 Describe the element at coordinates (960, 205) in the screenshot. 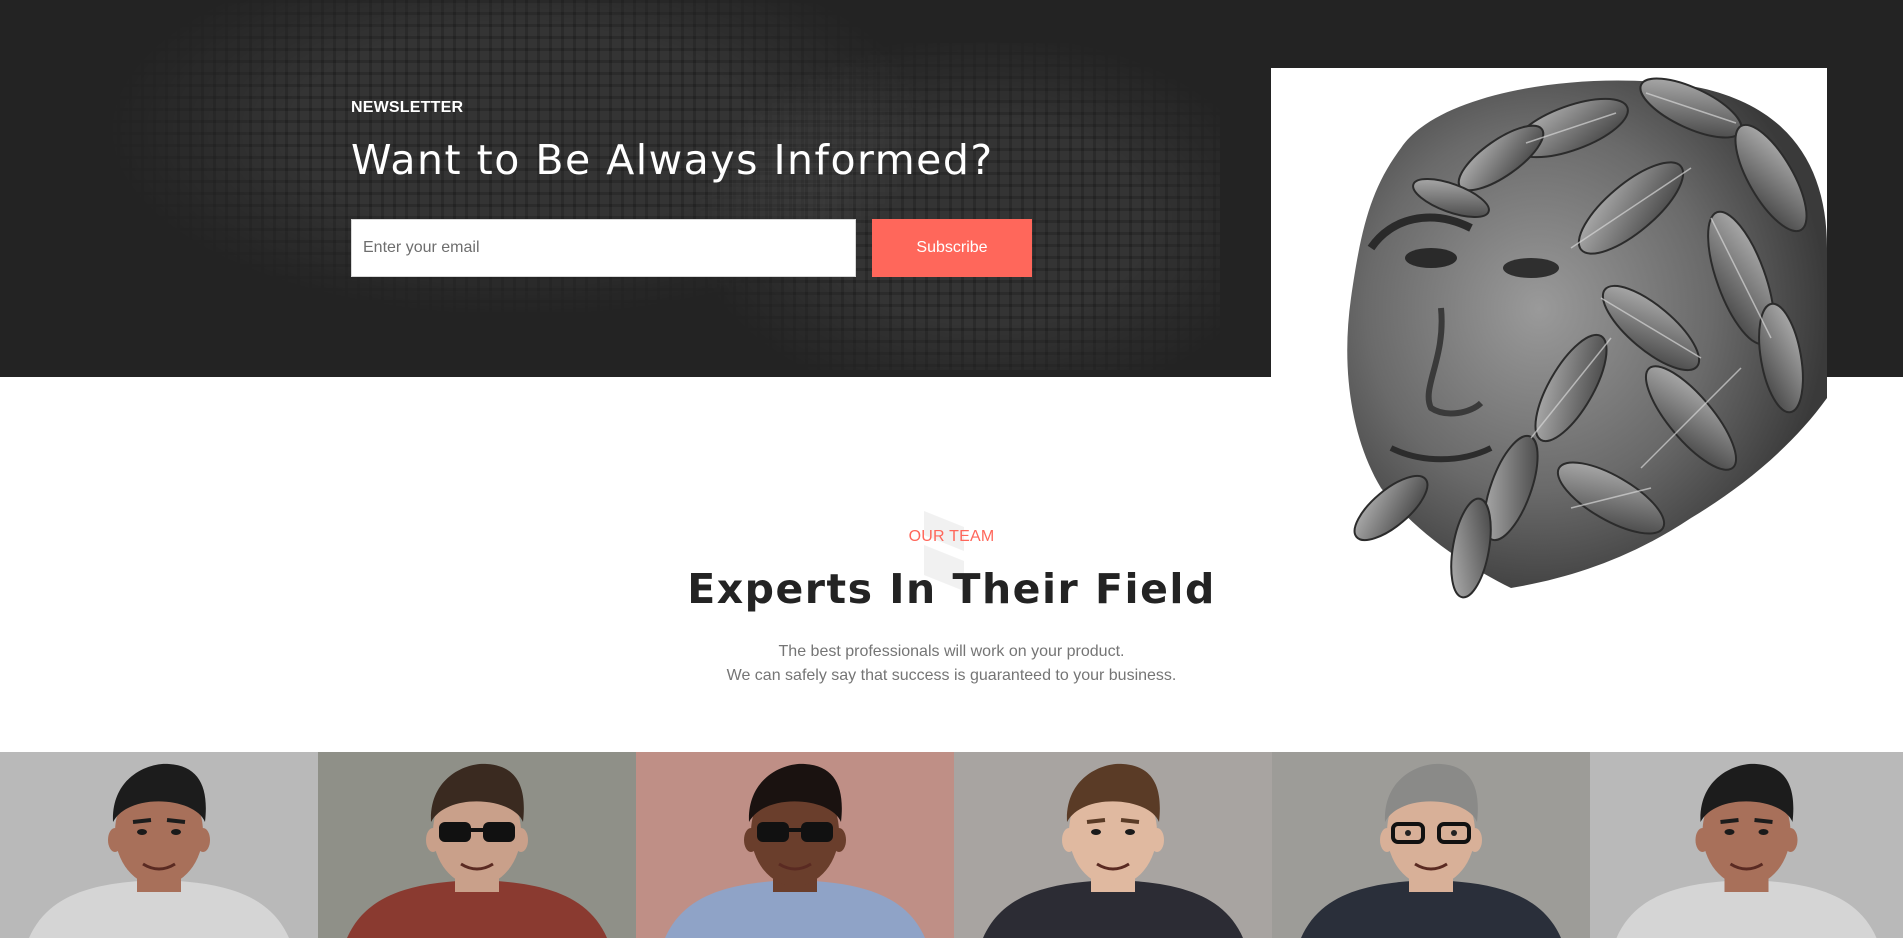

I see `world-map-pattern` at that location.